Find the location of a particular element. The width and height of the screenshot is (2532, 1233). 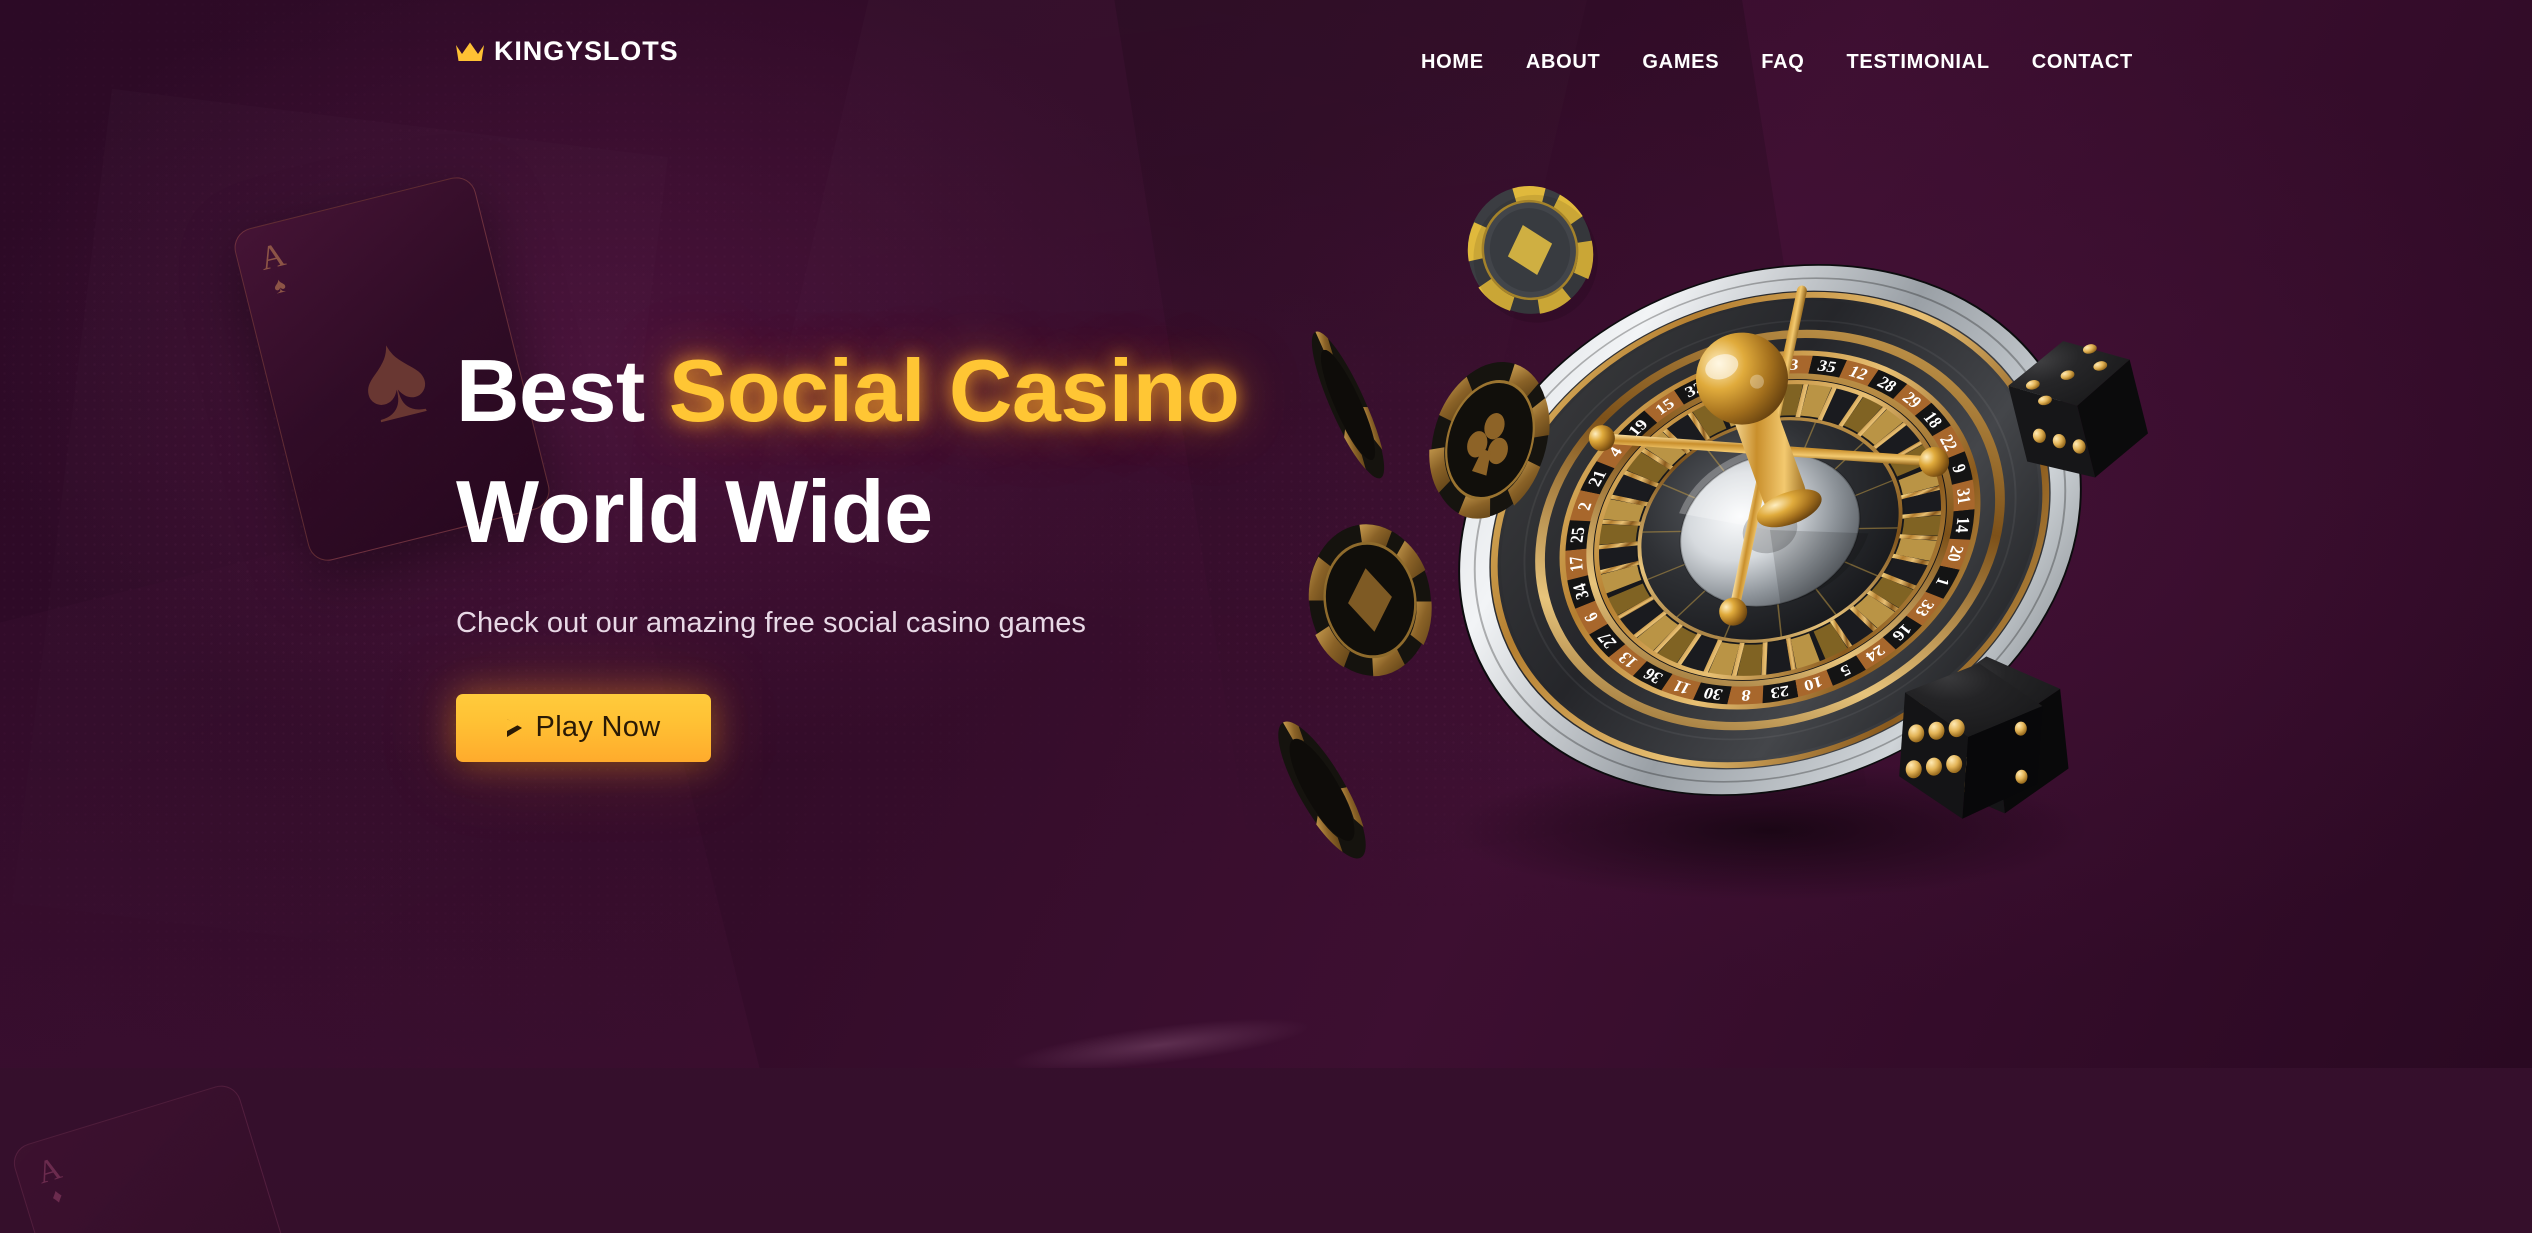

brand-logo: KINGYSLOTS is located at coordinates (567, 51).